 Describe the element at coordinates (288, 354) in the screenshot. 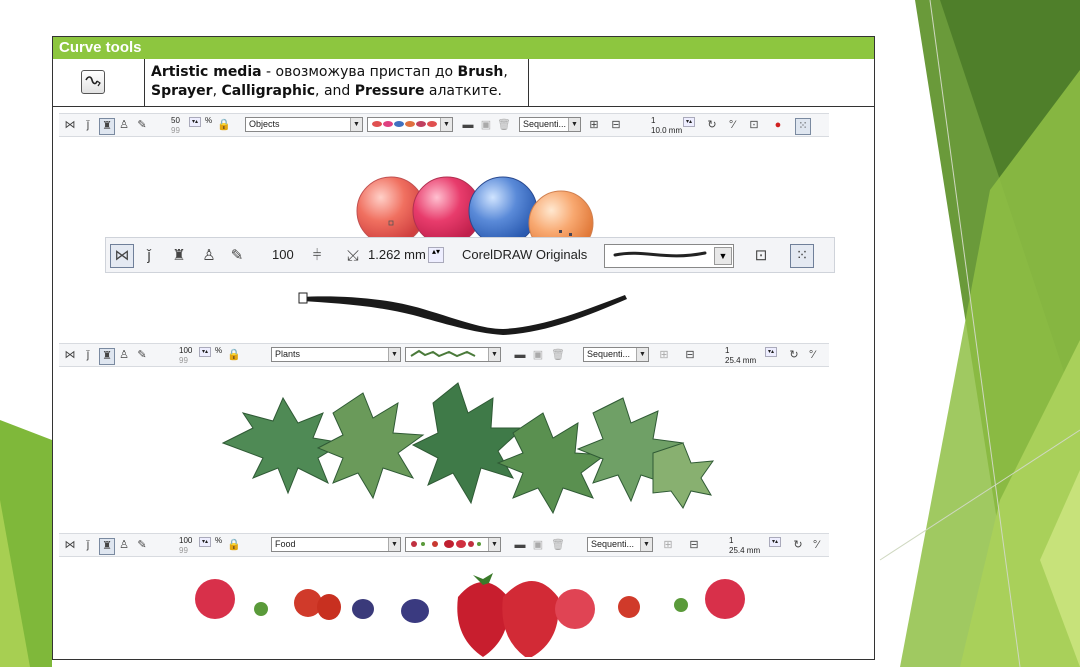

I see `category-value: Plants` at that location.